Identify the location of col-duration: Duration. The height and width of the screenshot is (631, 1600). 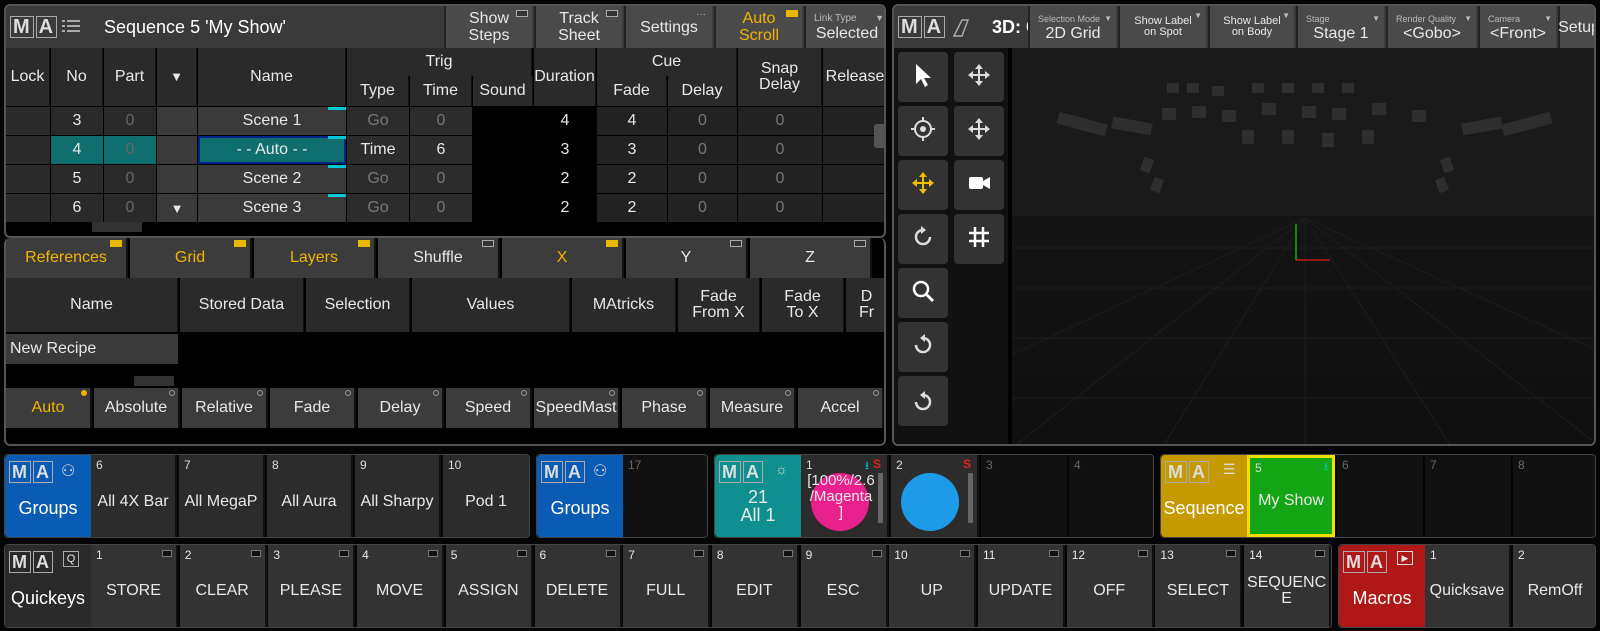
(565, 77).